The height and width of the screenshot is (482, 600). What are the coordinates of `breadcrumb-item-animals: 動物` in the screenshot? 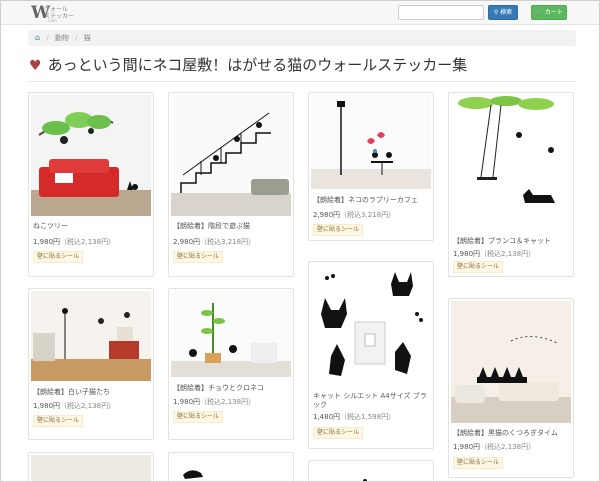 It's located at (62, 38).